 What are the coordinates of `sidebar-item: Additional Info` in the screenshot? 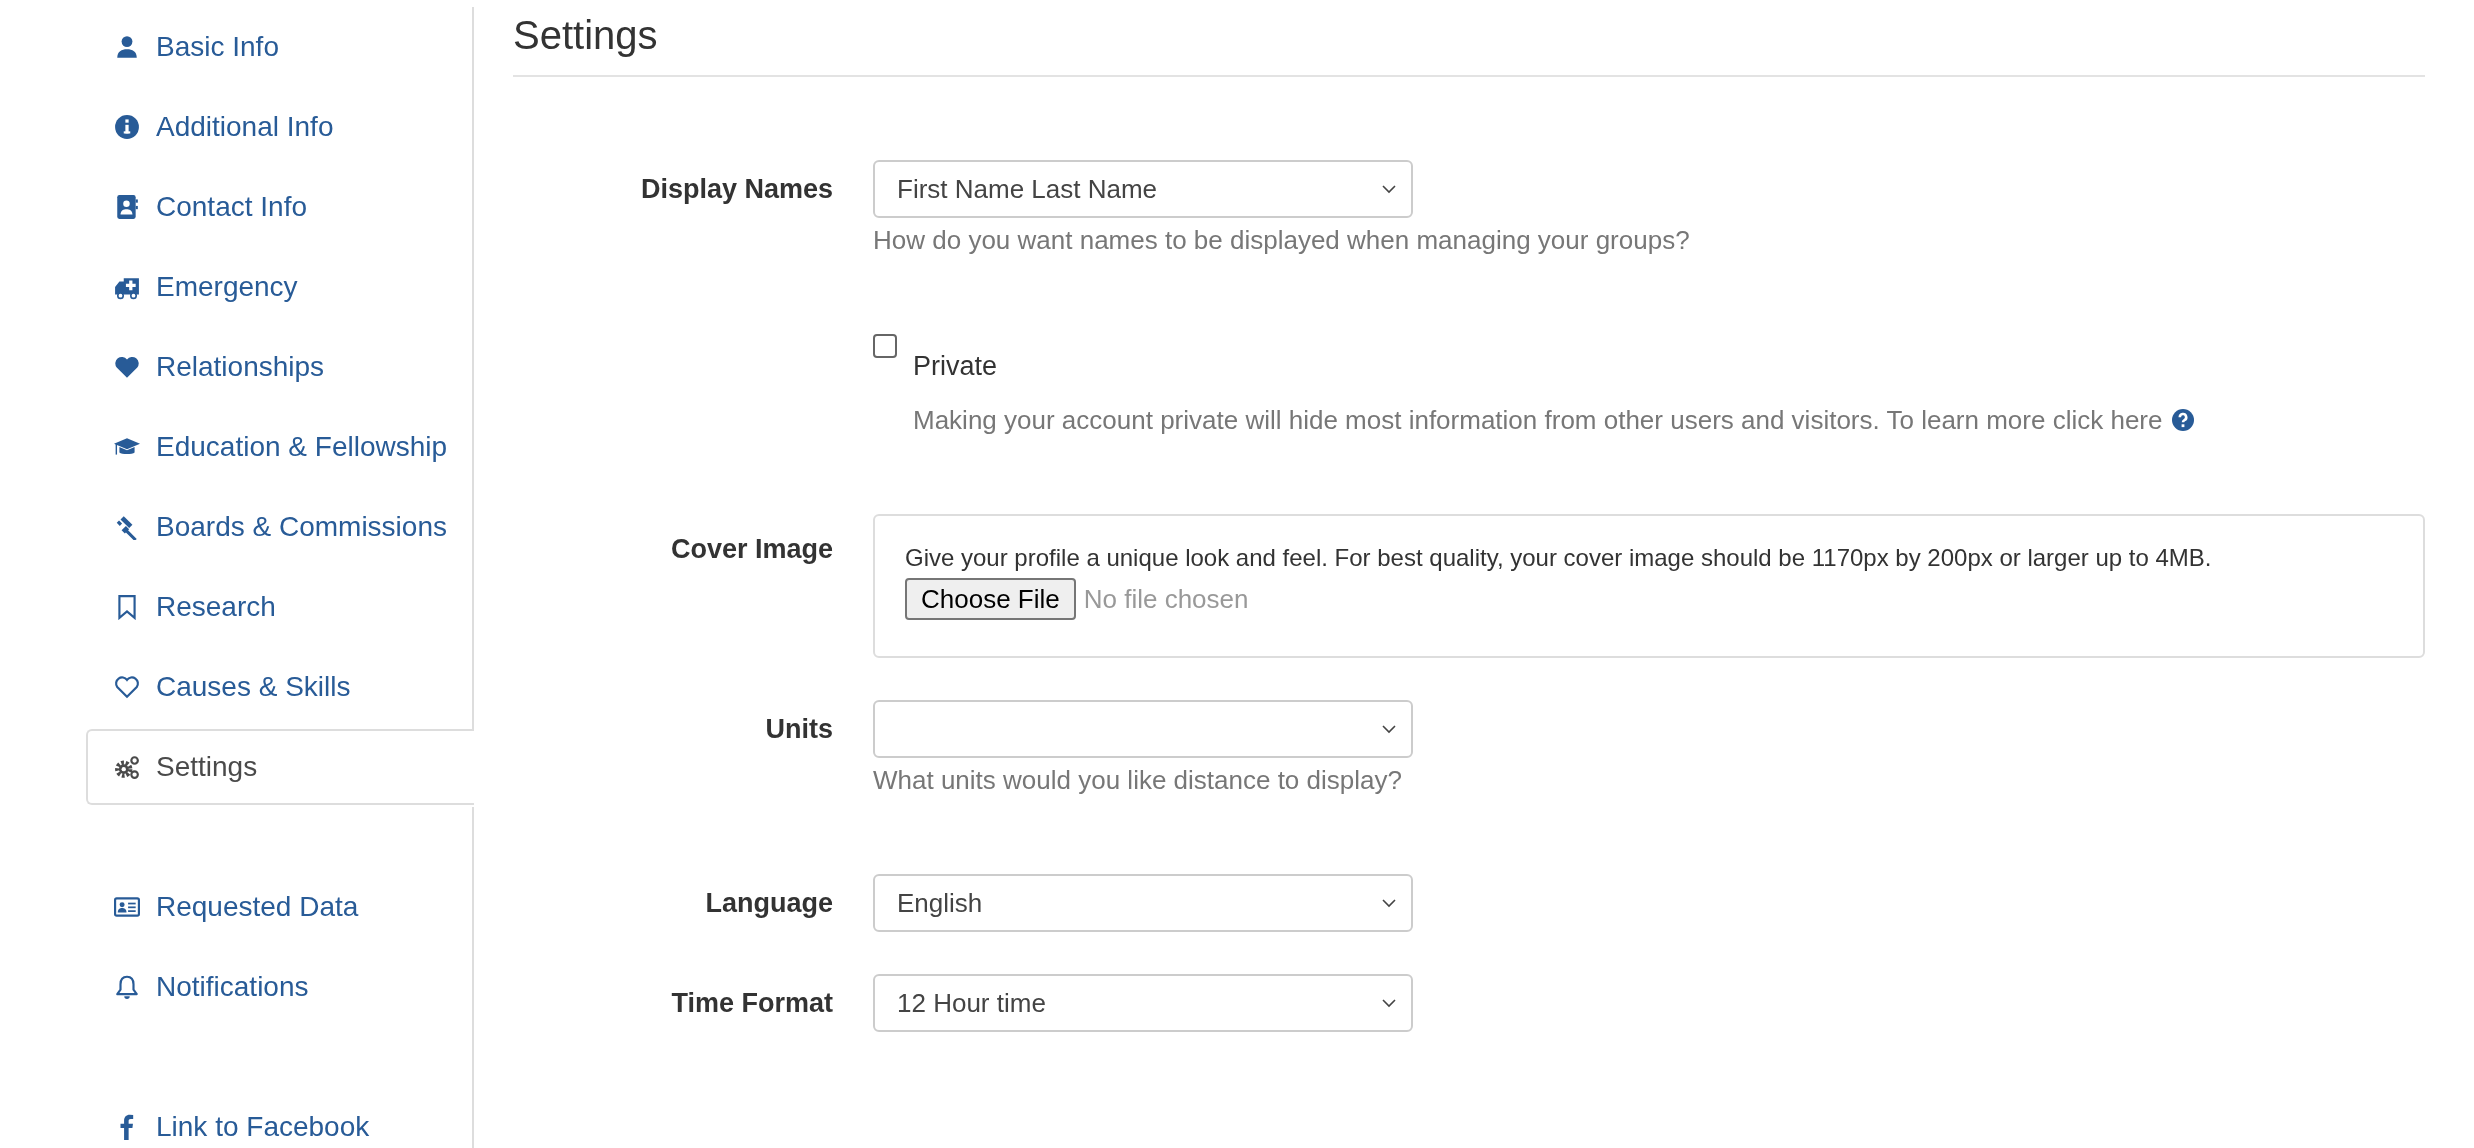 It's located at (279, 127).